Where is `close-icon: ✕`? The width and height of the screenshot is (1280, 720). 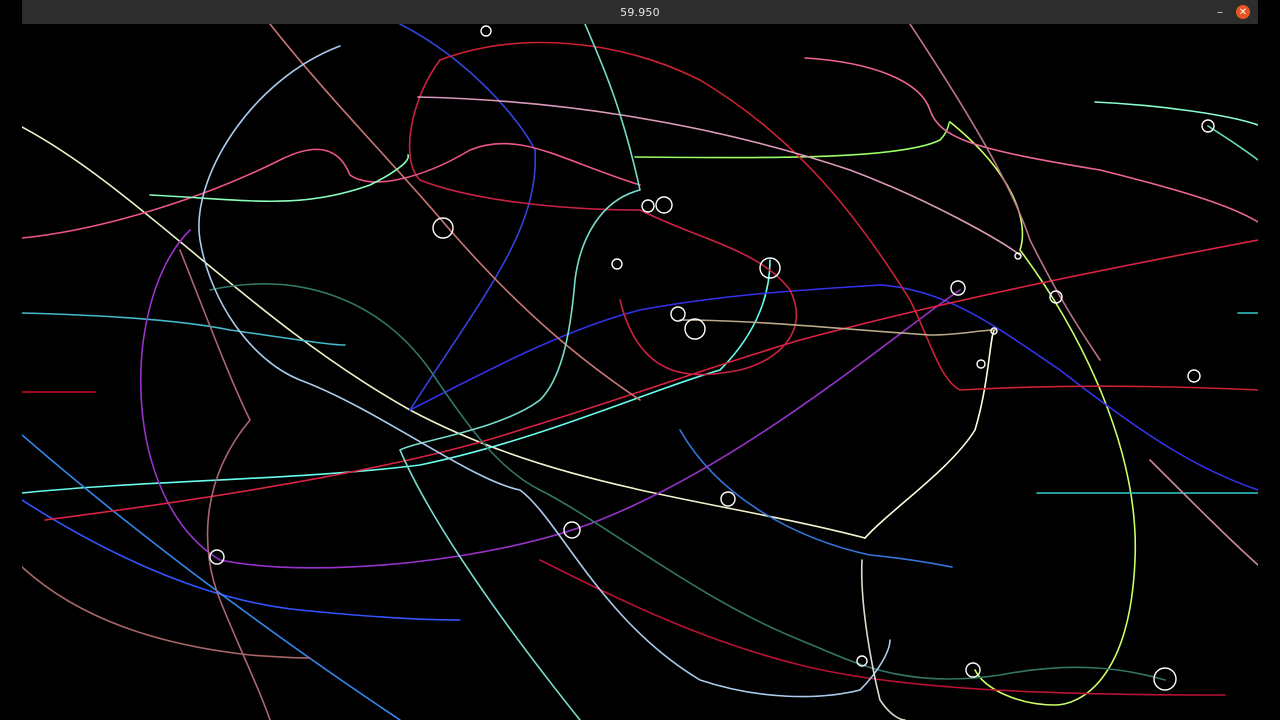
close-icon: ✕ is located at coordinates (1243, 12).